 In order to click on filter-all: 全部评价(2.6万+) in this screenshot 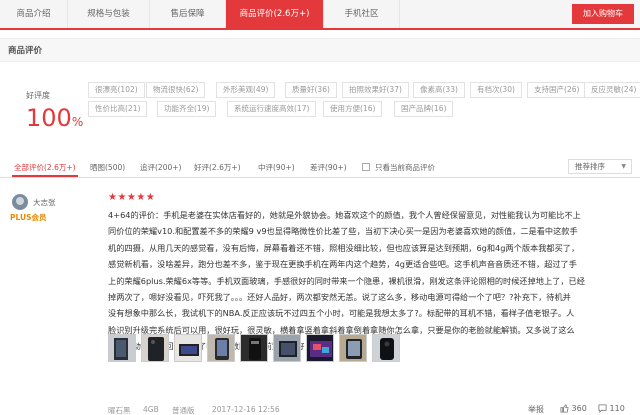, I will do `click(45, 167)`.